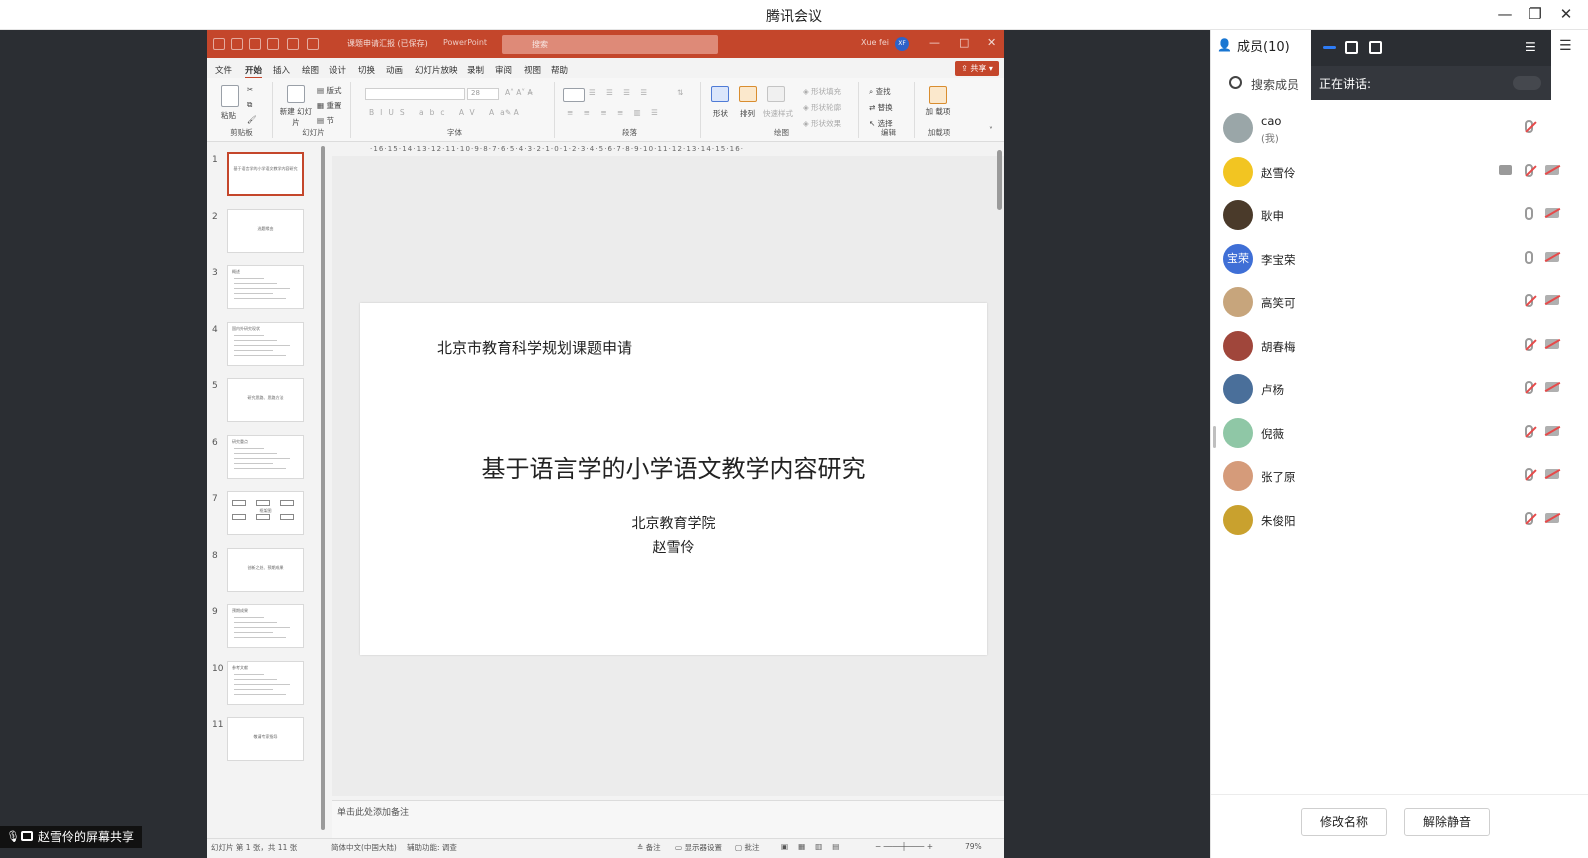 This screenshot has height=858, width=1588. I want to click on menu-item: 文件, so click(223, 70).